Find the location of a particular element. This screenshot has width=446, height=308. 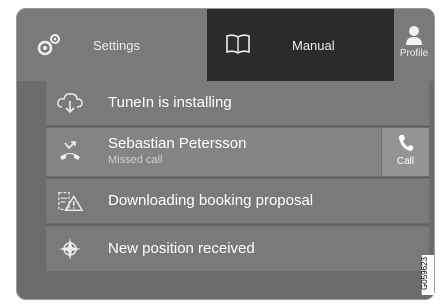

cloud-download-icon is located at coordinates (70, 103).